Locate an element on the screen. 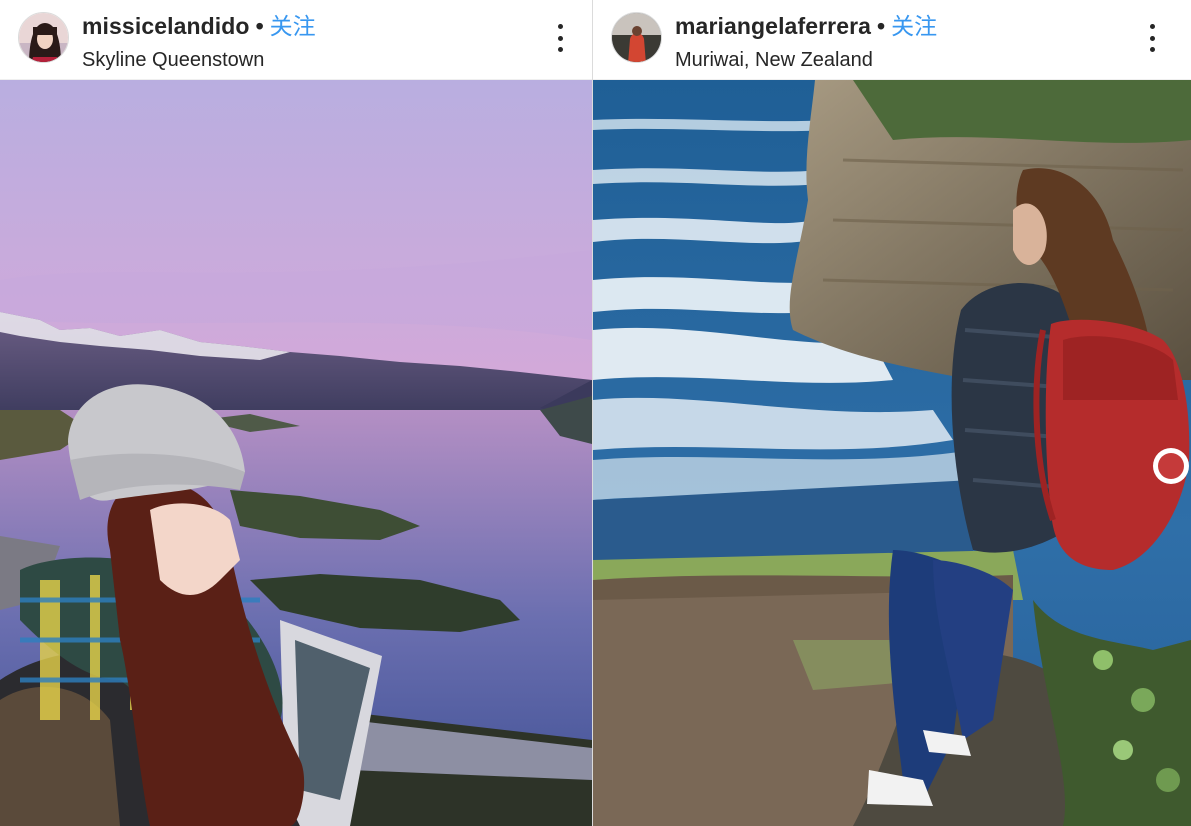  location-link: Skyline Queenstown is located at coordinates (173, 60).